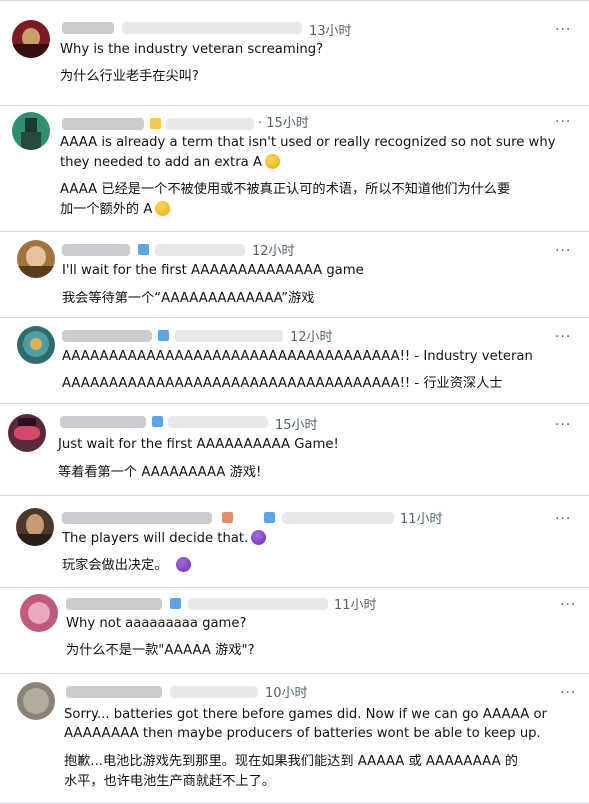 The height and width of the screenshot is (804, 589). What do you see at coordinates (330, 29) in the screenshot?
I see `timestamp: 13小时` at bounding box center [330, 29].